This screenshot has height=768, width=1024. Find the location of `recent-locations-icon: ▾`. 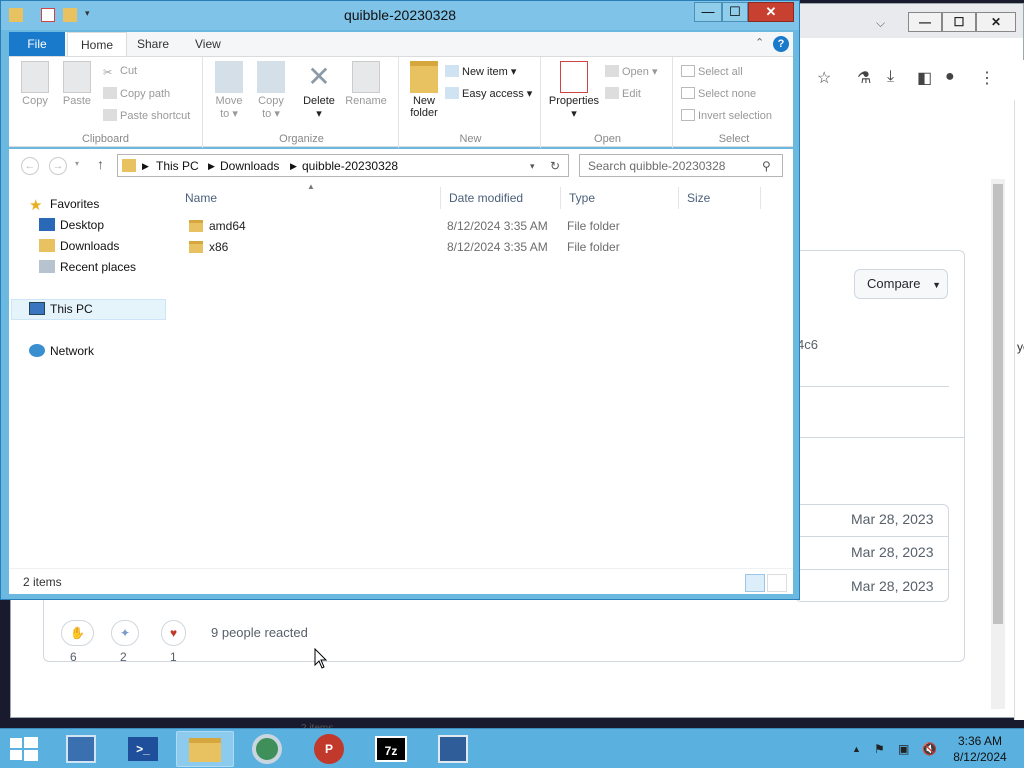

recent-locations-icon: ▾ is located at coordinates (77, 163).